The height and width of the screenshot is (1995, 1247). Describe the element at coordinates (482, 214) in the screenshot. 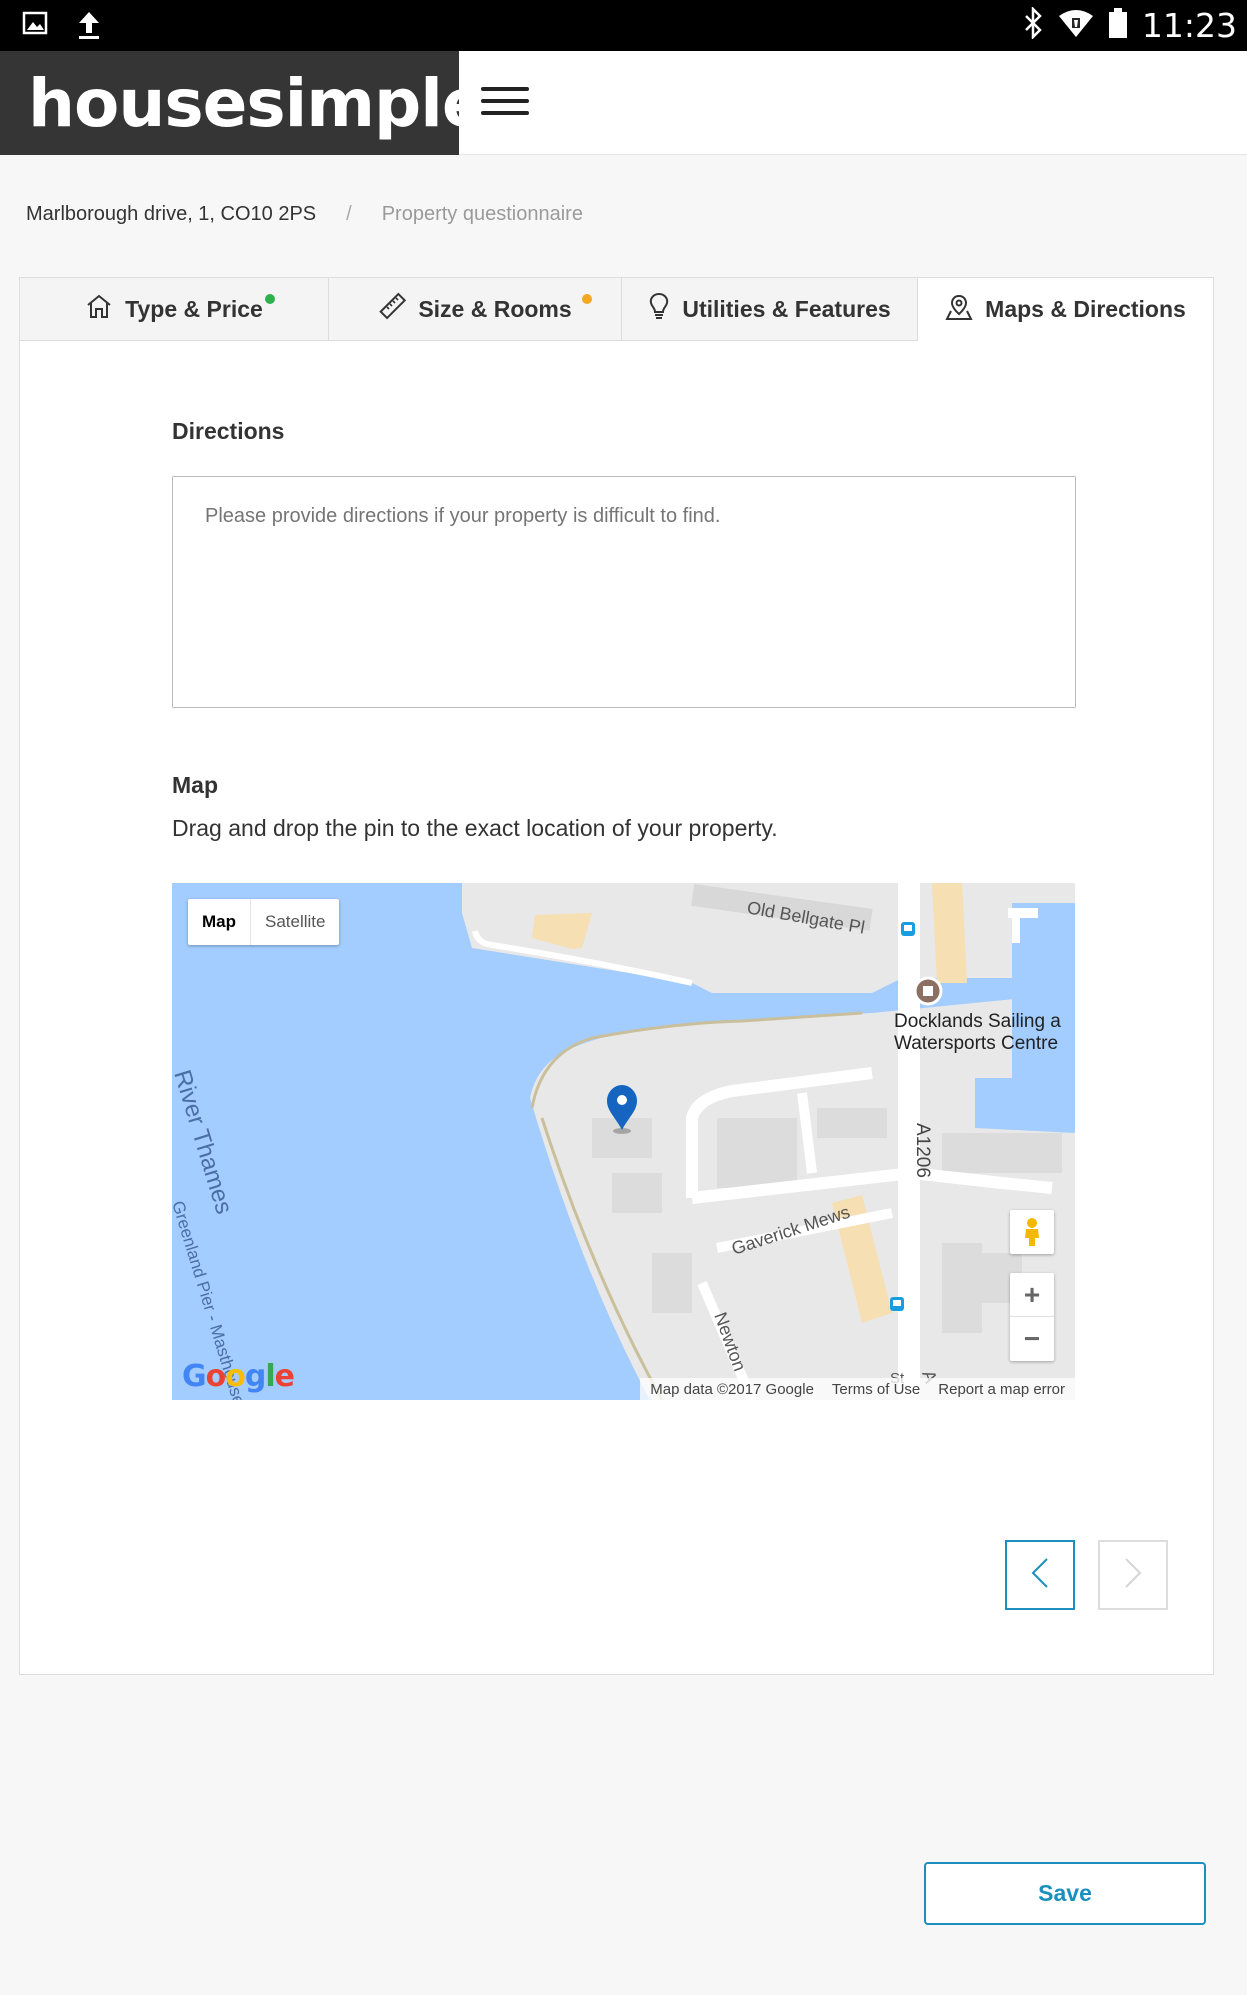

I see `breadcrumb-current: Property questionnaire` at that location.